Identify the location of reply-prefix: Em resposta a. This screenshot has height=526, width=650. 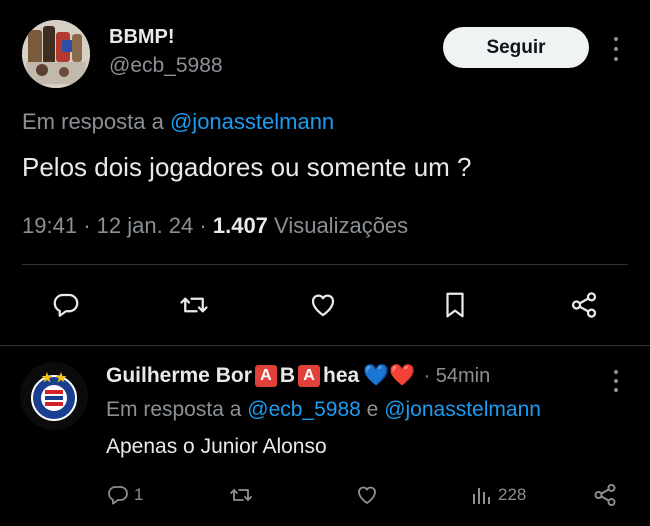
(93, 121).